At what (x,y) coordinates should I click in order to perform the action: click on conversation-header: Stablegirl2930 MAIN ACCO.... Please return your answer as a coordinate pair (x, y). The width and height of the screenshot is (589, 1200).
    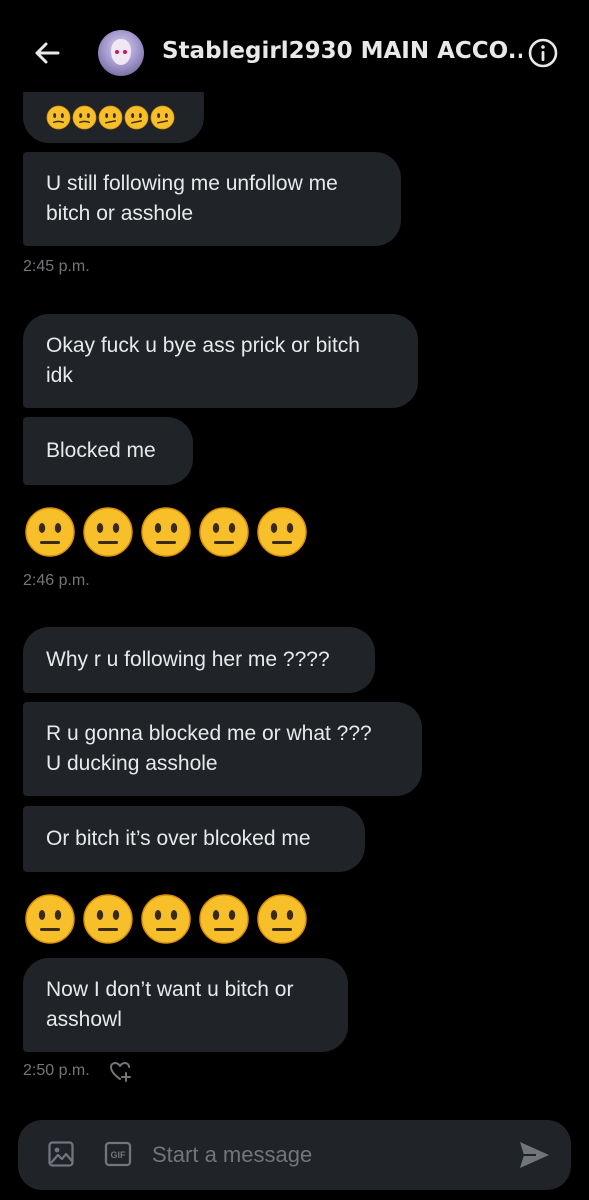
    Looking at the image, I should click on (294, 46).